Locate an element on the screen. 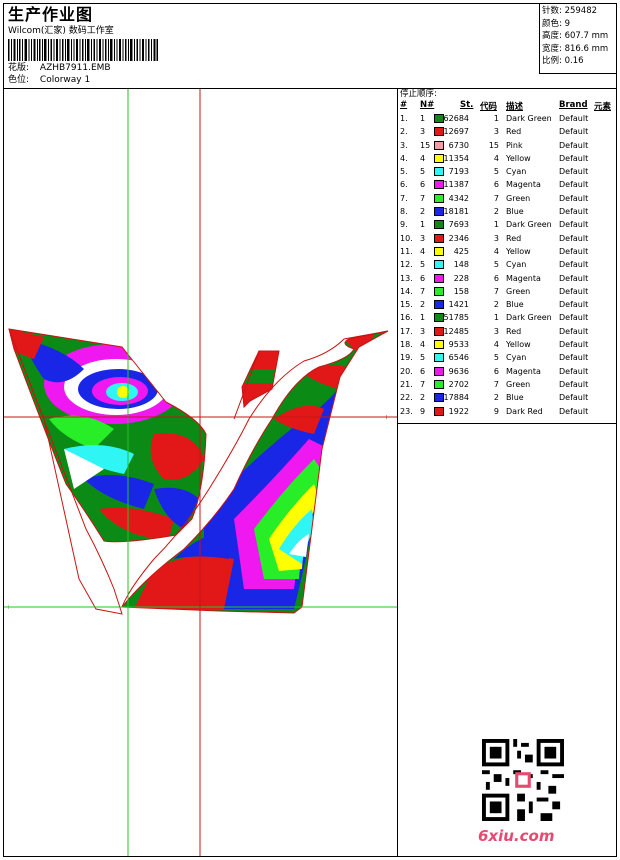 The image size is (620, 860). row-description: Magenta is located at coordinates (523, 371).